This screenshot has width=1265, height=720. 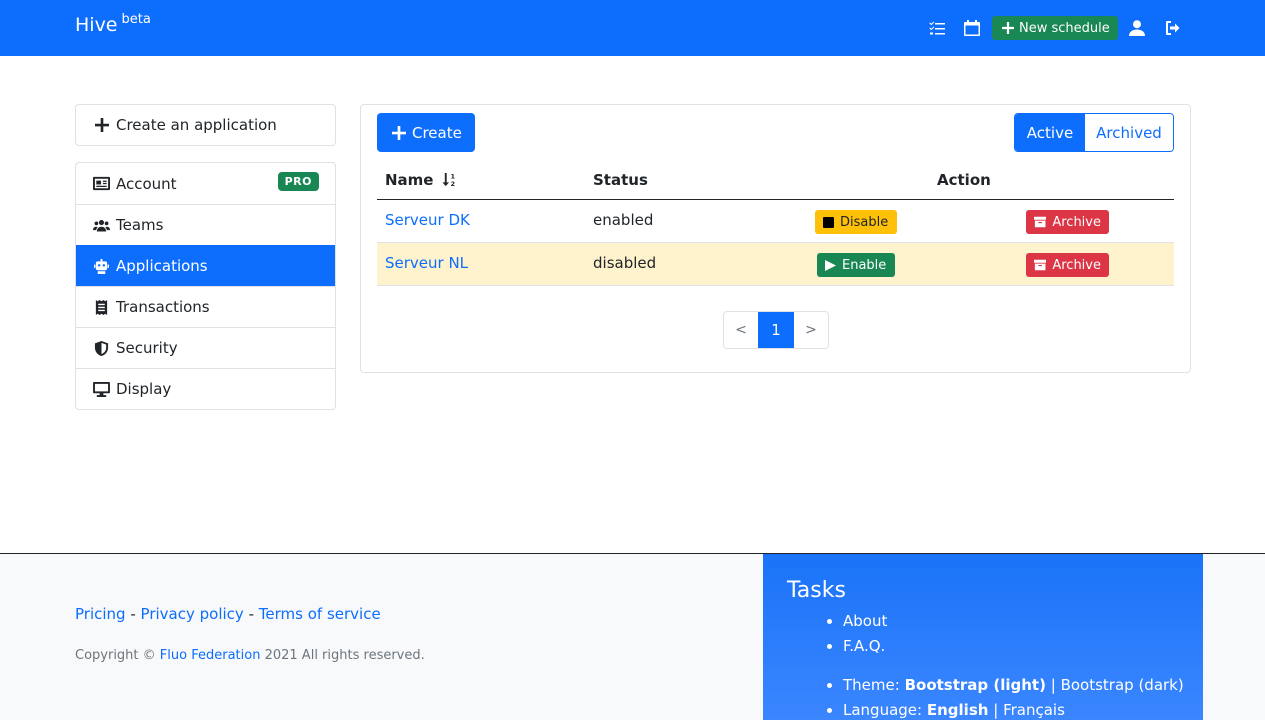 What do you see at coordinates (101, 307) in the screenshot?
I see `receipt-icon` at bounding box center [101, 307].